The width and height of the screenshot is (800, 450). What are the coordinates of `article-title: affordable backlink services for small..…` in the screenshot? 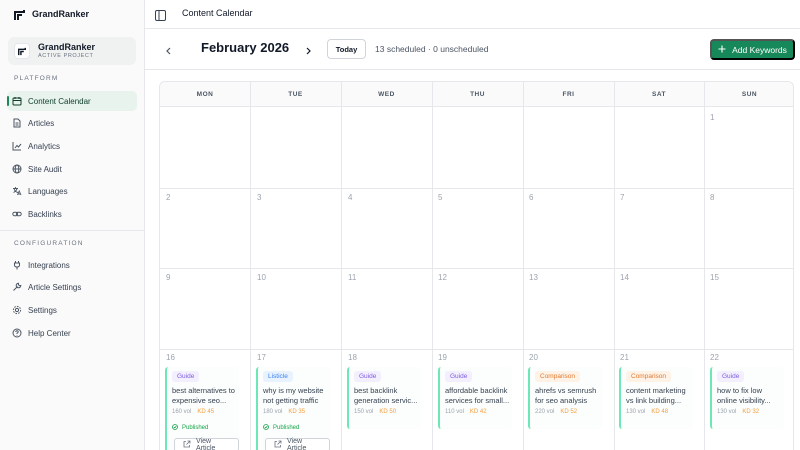 It's located at (477, 395).